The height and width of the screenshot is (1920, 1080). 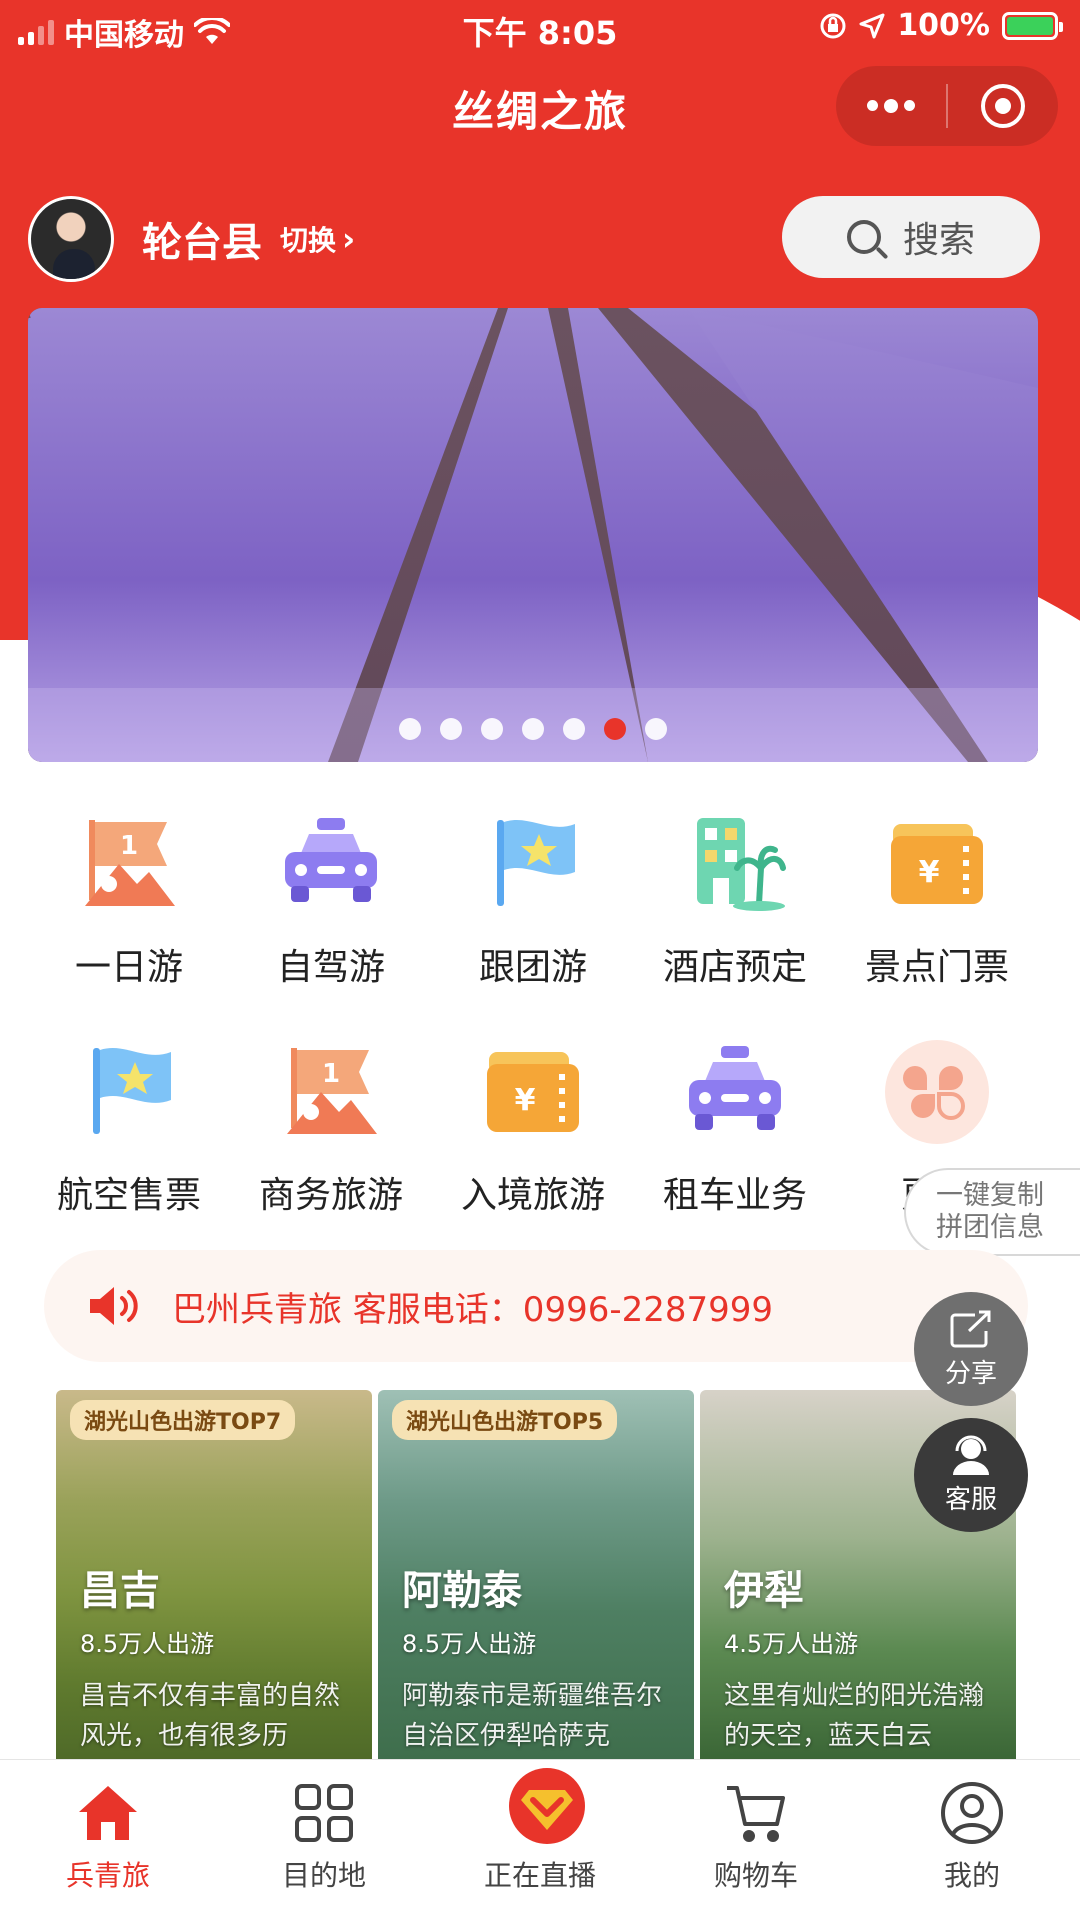 I want to click on bottom-tab-bar: 兵青旅 目的地 正在直播 购物车 我的, so click(x=540, y=1840).